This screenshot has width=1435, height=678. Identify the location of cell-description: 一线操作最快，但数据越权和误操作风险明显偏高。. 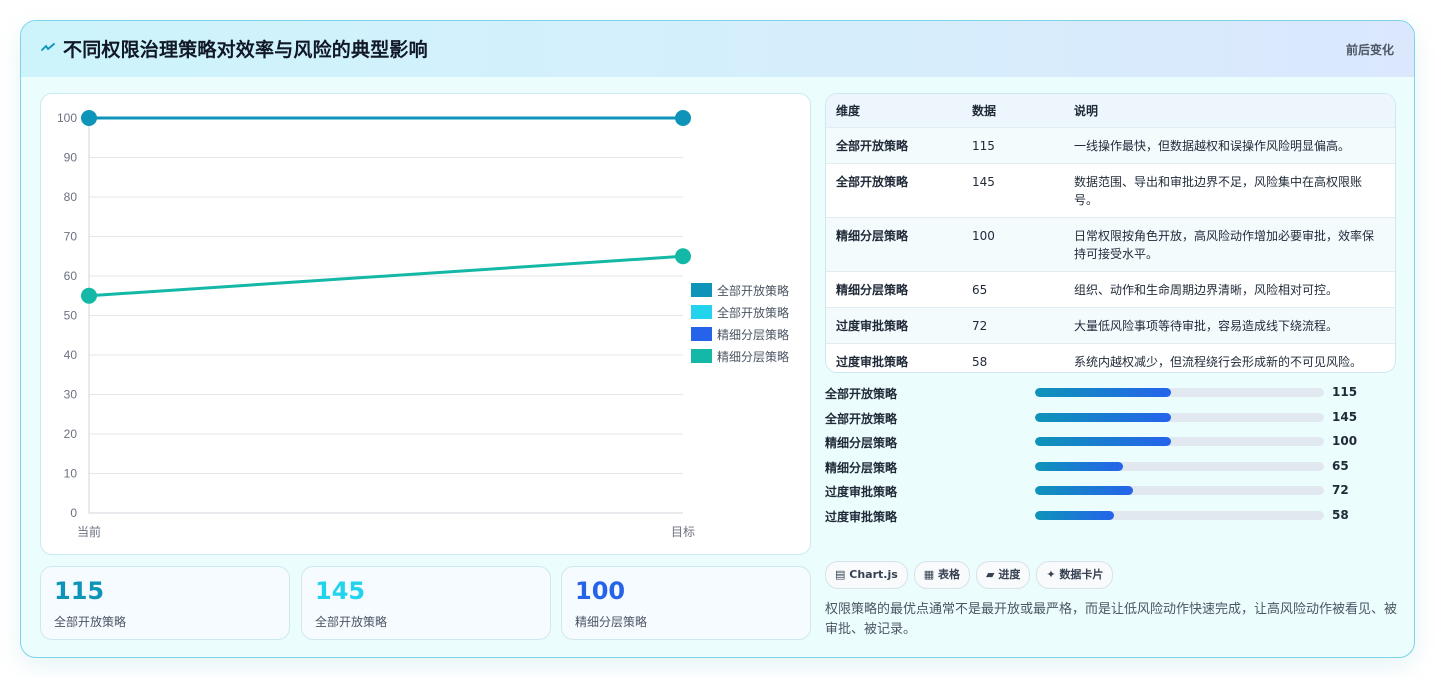
(1212, 145).